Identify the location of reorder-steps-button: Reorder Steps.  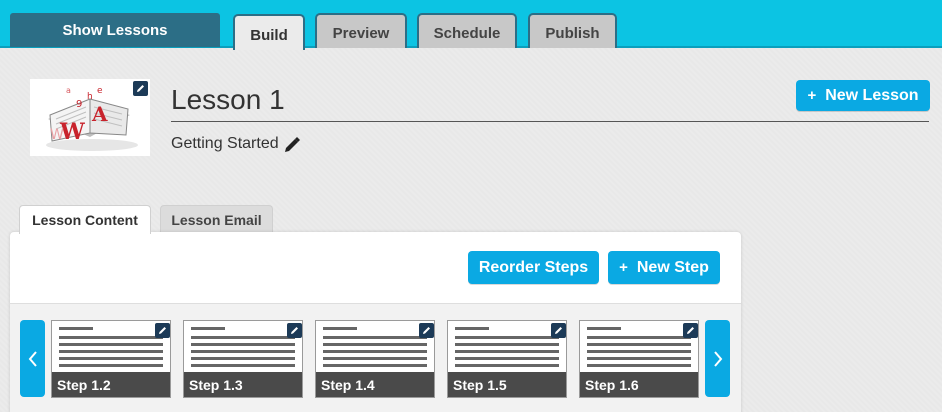
(533, 267).